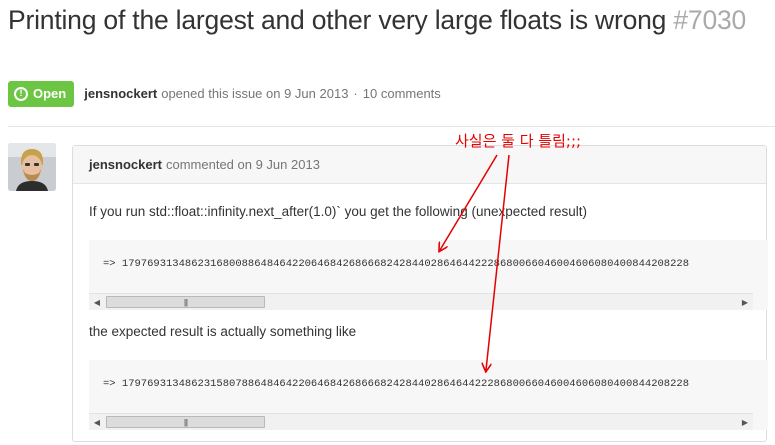  What do you see at coordinates (21, 93) in the screenshot?
I see `exclamation-circle-icon: !` at bounding box center [21, 93].